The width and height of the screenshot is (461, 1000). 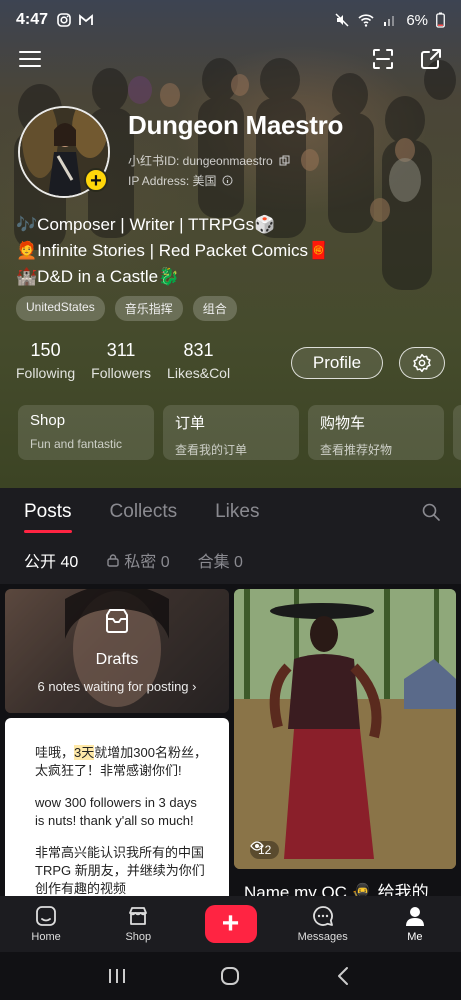 I want to click on nav-messages: Messages, so click(x=323, y=924).